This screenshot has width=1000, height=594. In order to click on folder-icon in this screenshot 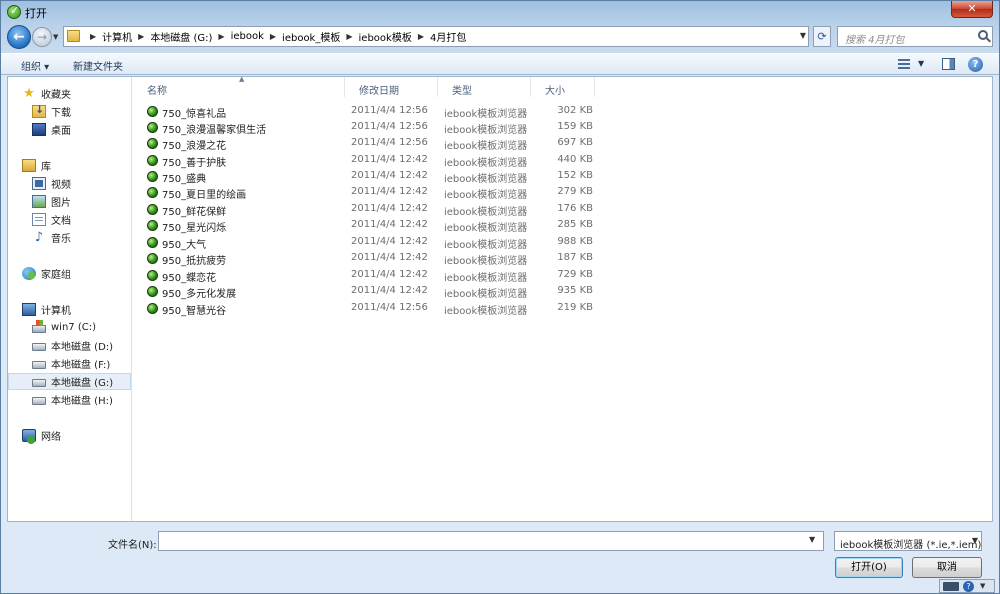, I will do `click(73, 36)`.